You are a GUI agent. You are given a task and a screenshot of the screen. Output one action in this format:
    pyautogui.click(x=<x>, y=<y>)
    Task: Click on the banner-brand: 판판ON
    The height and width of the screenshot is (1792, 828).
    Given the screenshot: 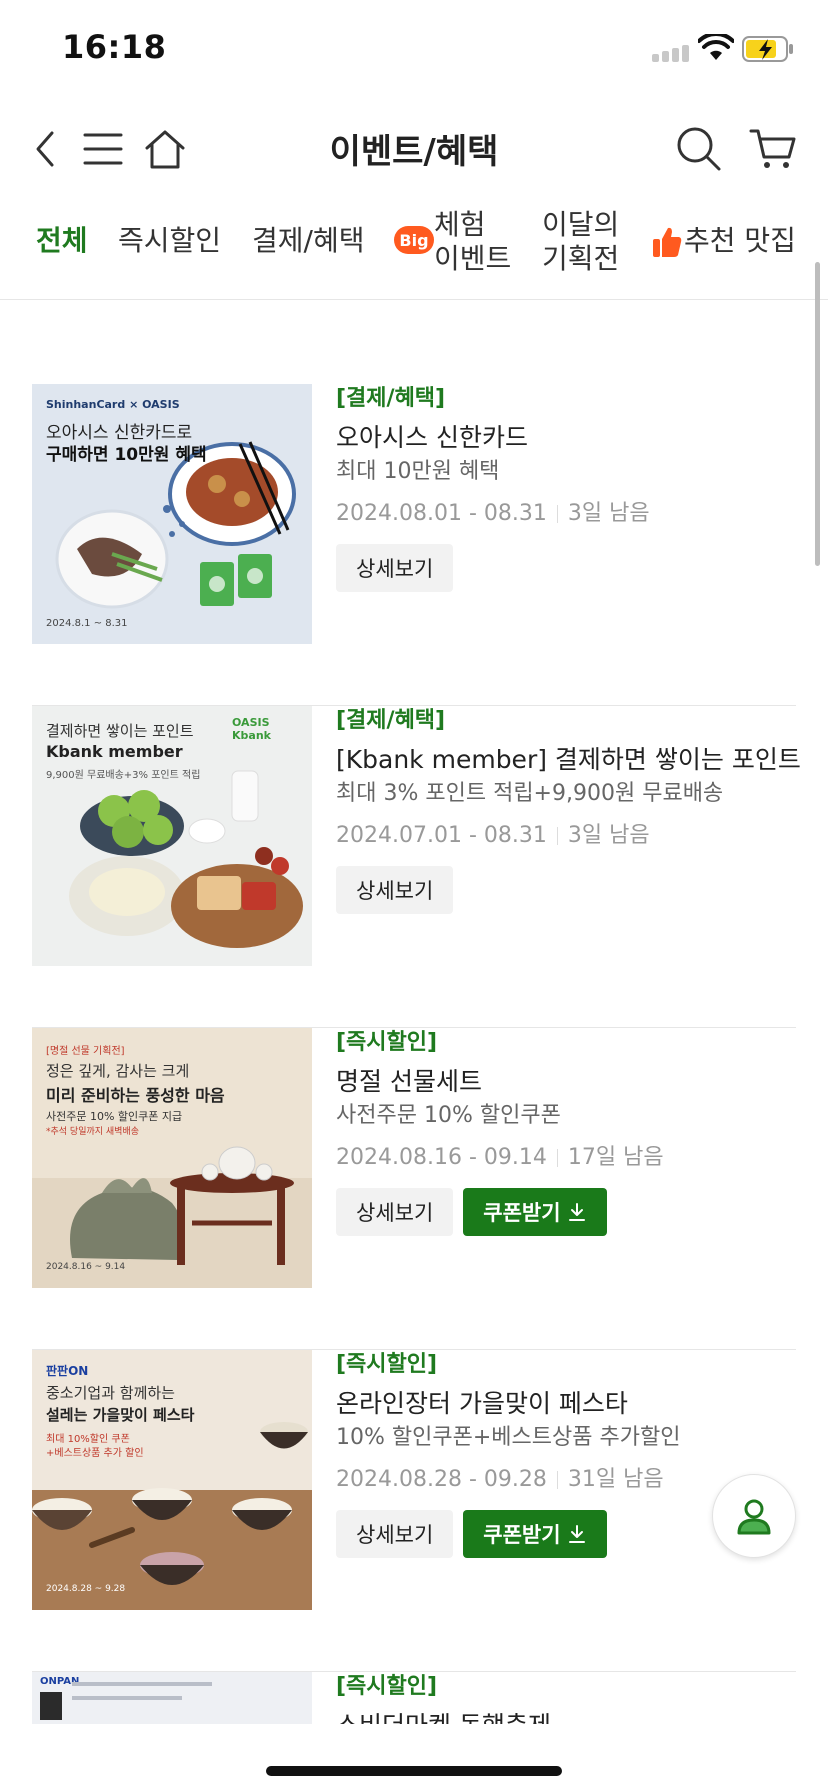 What is the action you would take?
    pyautogui.click(x=67, y=1371)
    